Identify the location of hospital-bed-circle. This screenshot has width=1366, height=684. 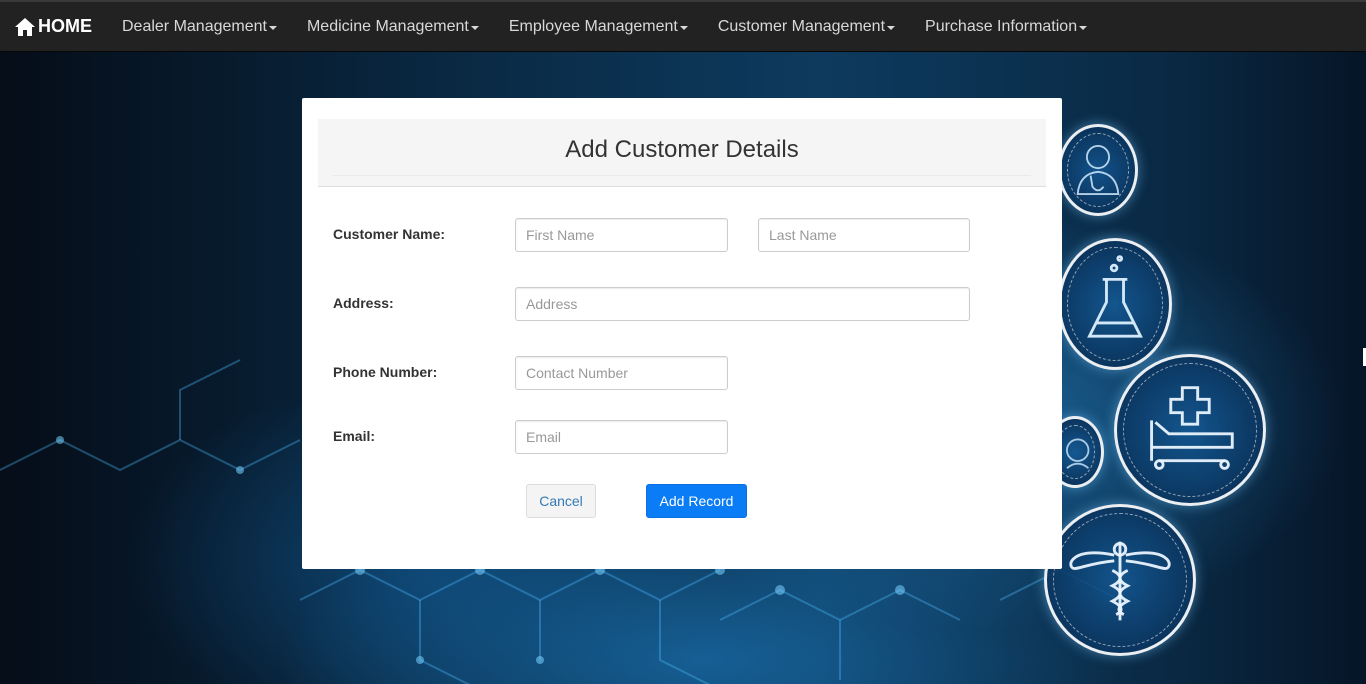
(1190, 430).